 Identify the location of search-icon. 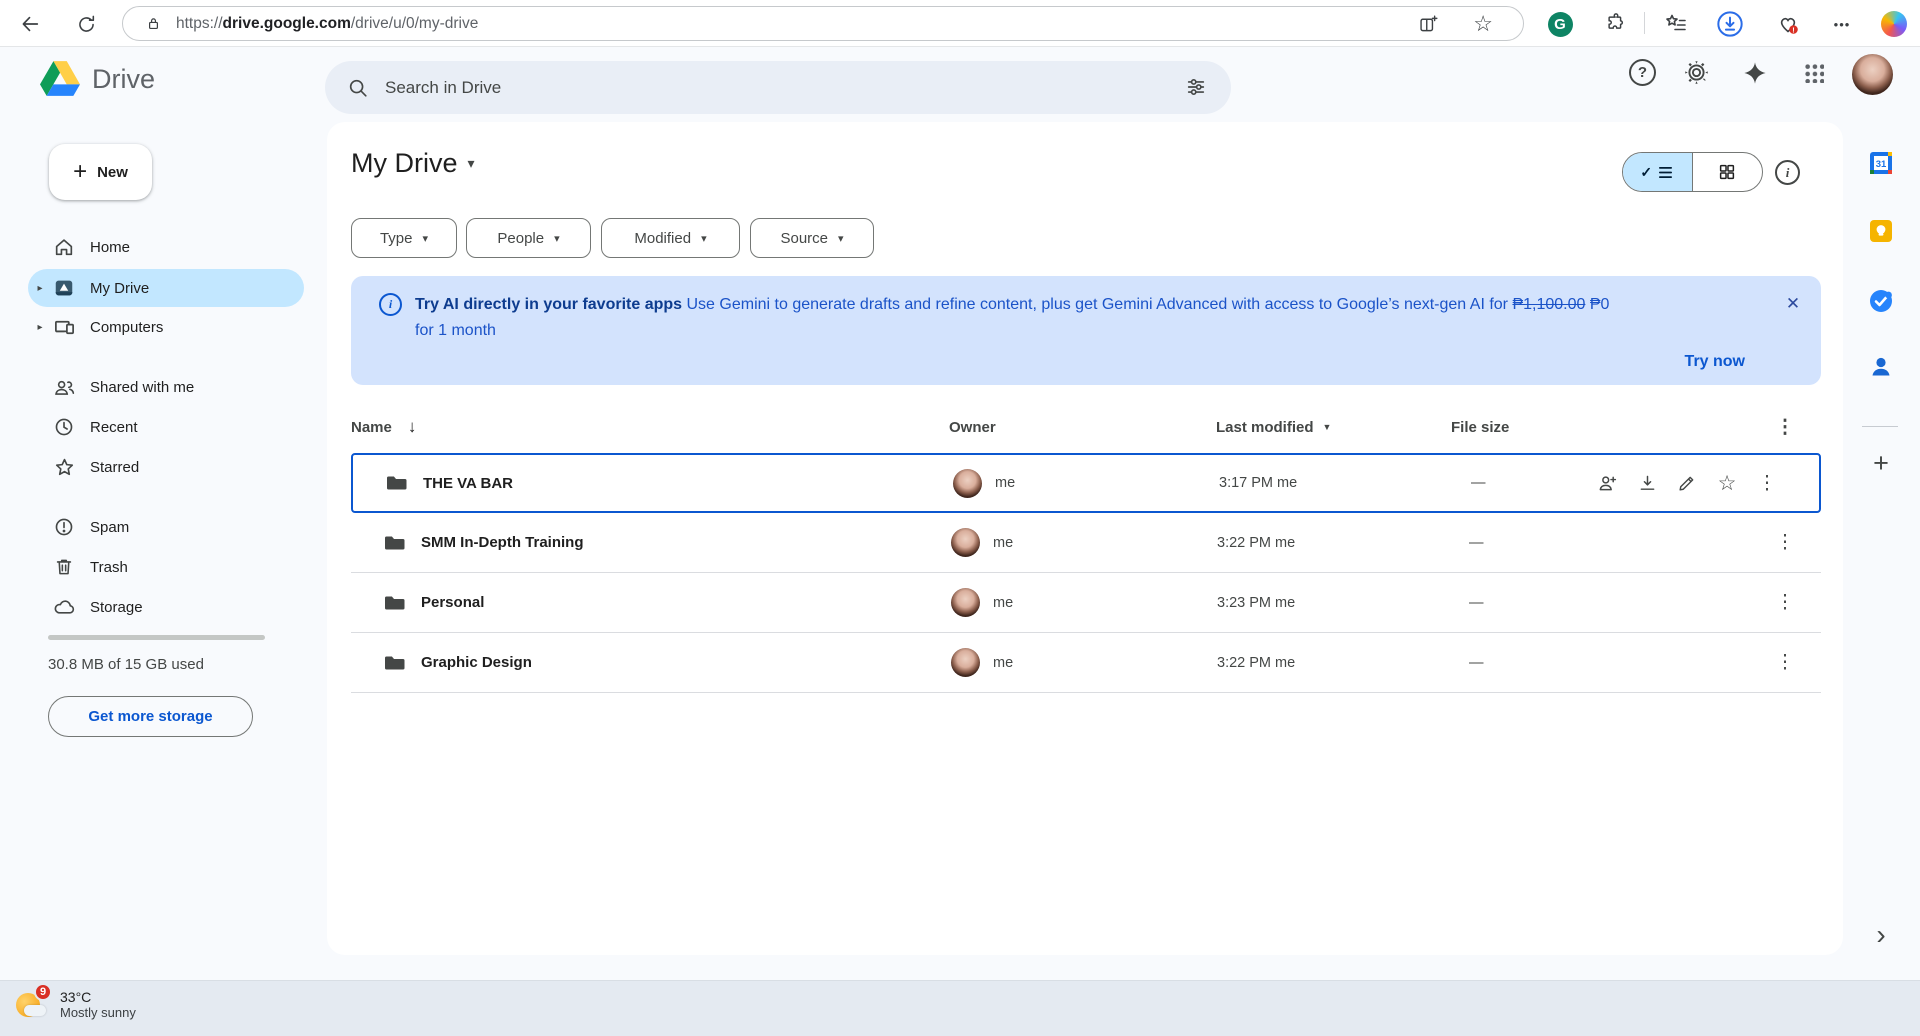
(358, 88).